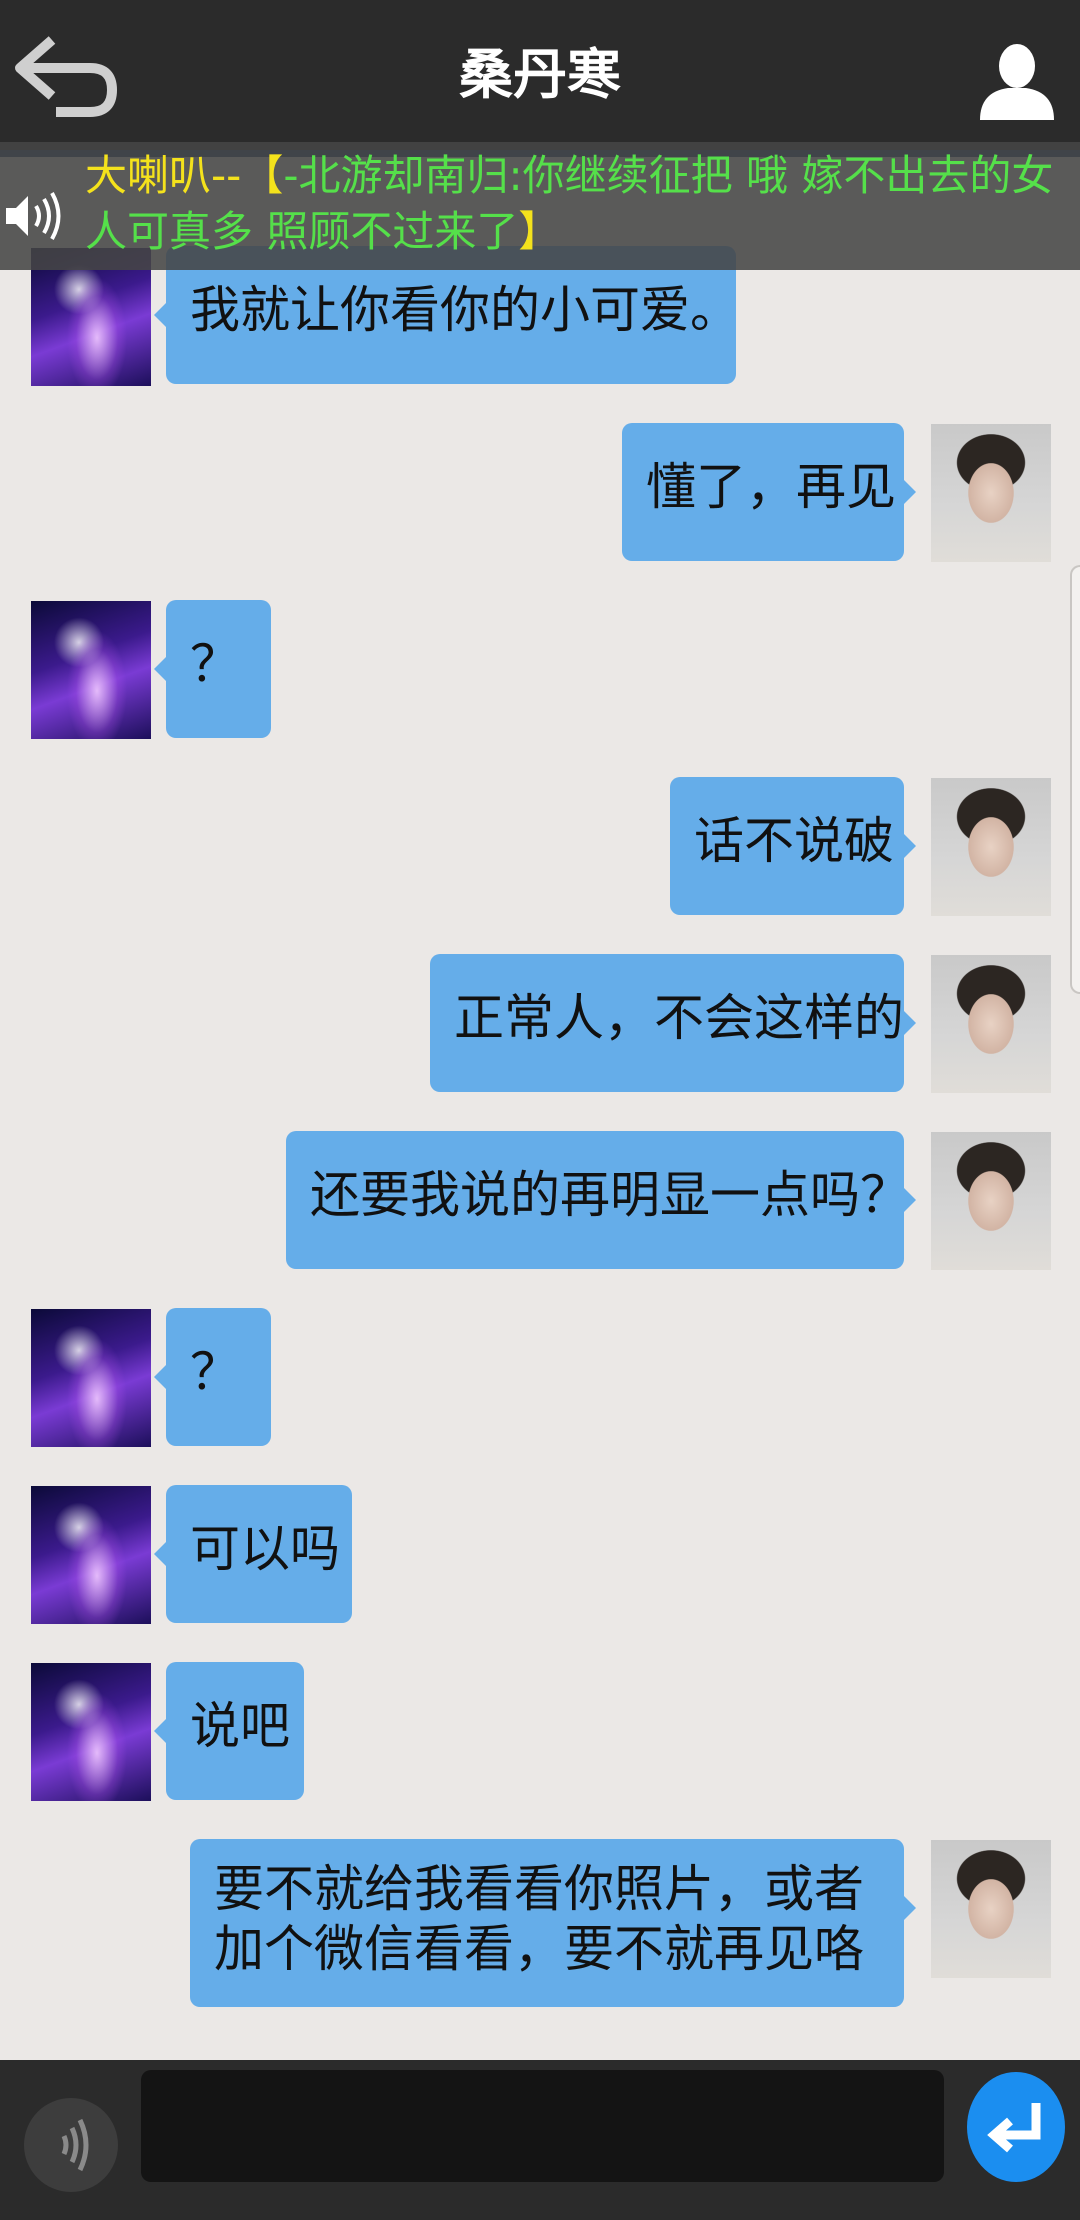 This screenshot has height=2220, width=1080. What do you see at coordinates (553, 1923) in the screenshot?
I see `message-bubble-outgoing: 要不就给我看看你照片，或者加个微信看看，要不就再见咯` at bounding box center [553, 1923].